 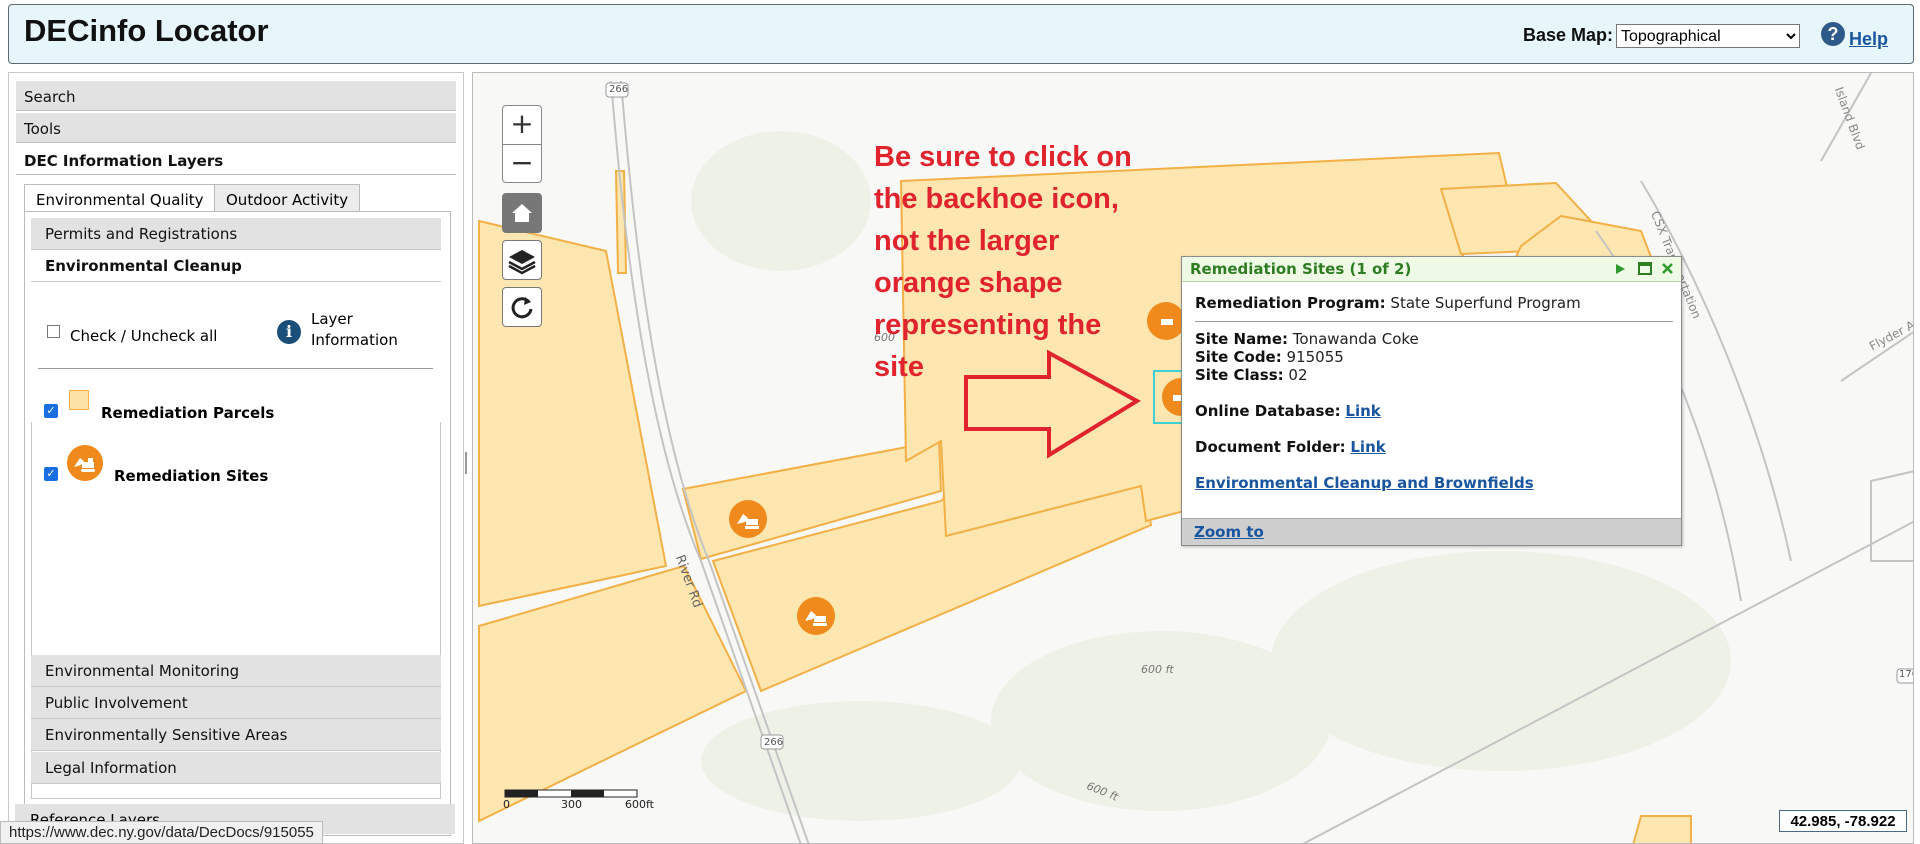 What do you see at coordinates (191, 476) in the screenshot?
I see `layer-label-sites: Remediation Sites` at bounding box center [191, 476].